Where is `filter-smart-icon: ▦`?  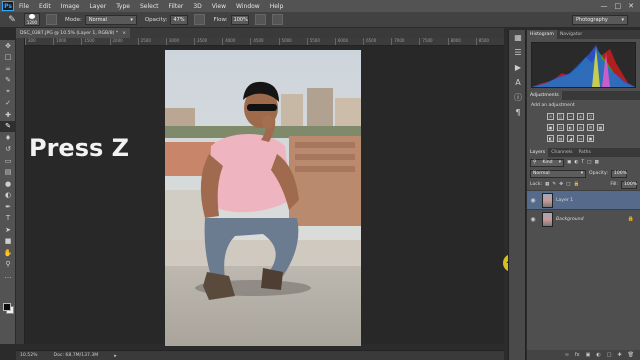 filter-smart-icon: ▦ is located at coordinates (597, 162).